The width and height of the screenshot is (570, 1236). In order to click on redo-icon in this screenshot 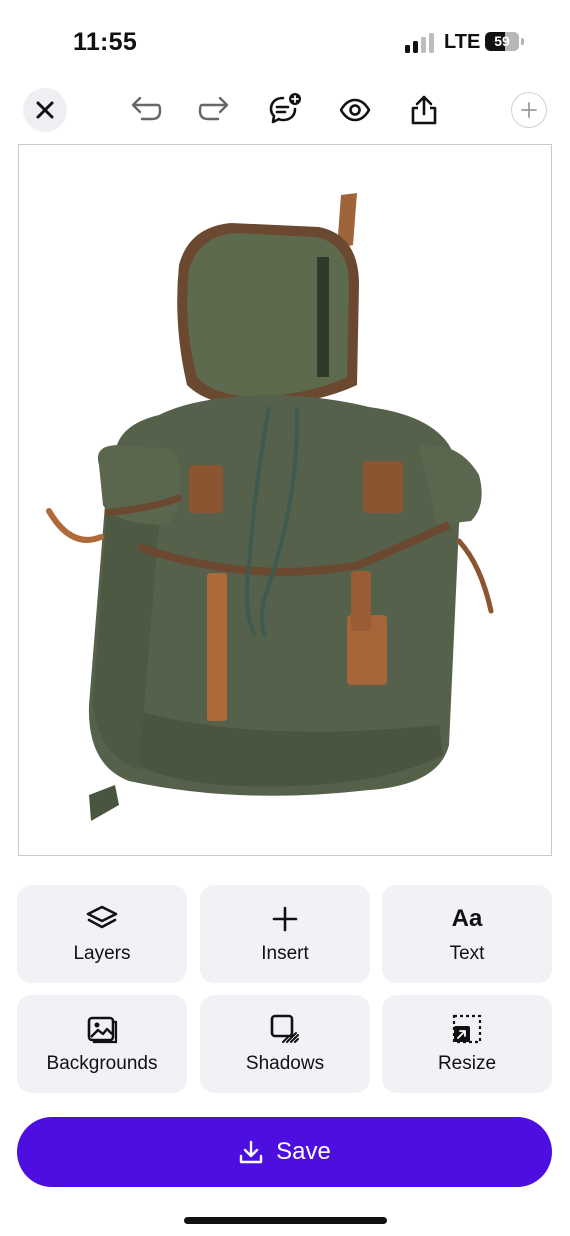, I will do `click(213, 108)`.